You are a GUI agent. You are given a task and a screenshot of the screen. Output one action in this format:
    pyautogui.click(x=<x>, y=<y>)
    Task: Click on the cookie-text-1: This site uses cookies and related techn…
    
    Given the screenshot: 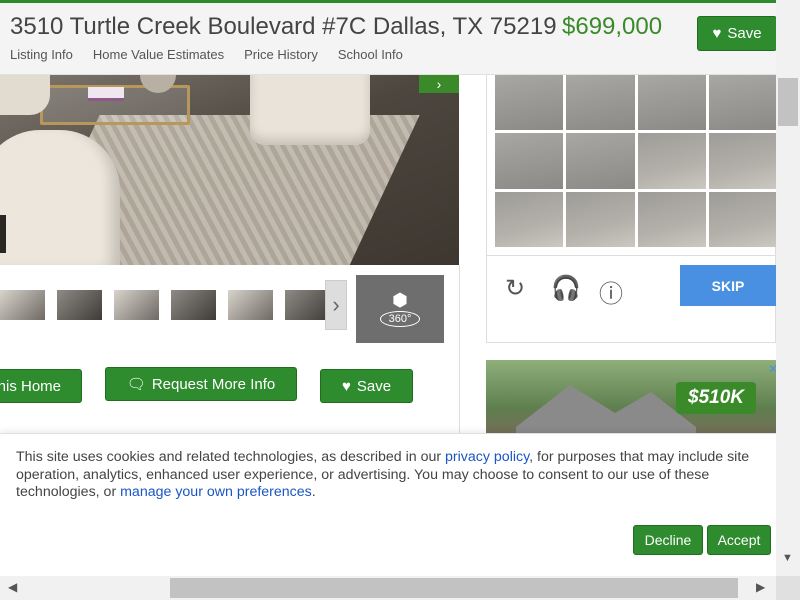 What is the action you would take?
    pyautogui.click(x=231, y=457)
    